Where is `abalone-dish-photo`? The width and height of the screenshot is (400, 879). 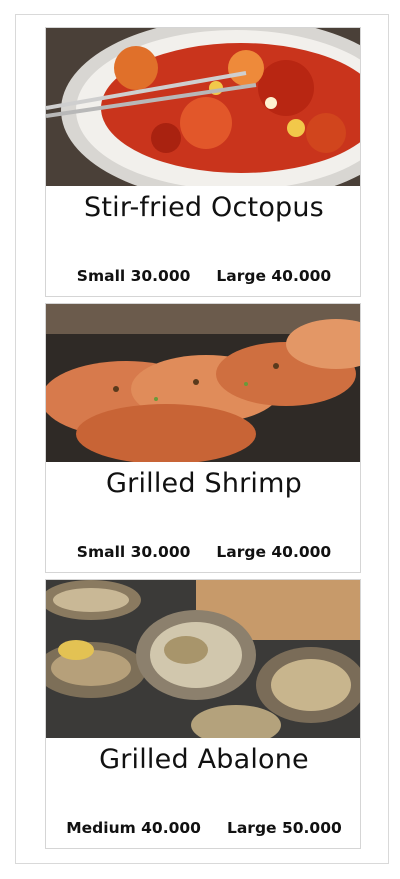 abalone-dish-photo is located at coordinates (203, 659).